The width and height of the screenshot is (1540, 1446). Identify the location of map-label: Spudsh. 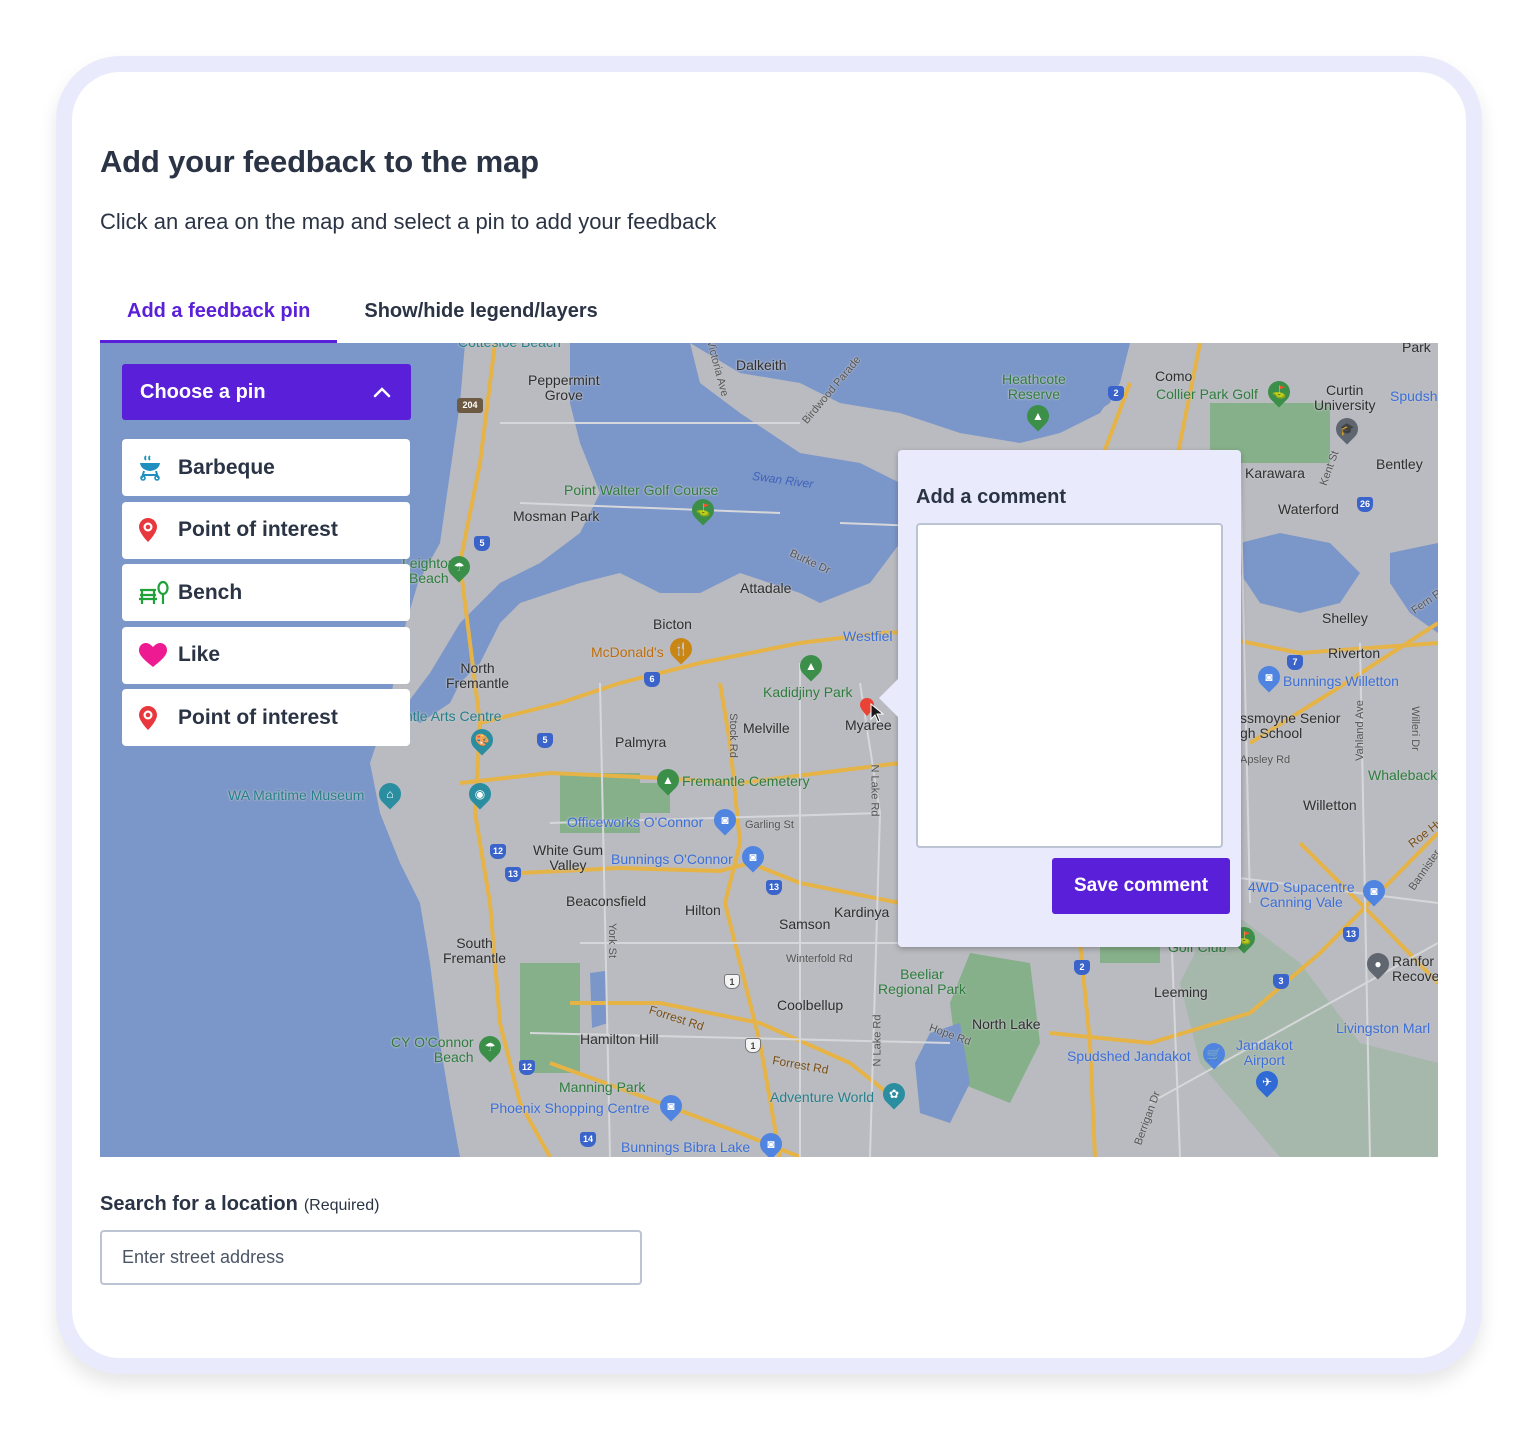
(1414, 396).